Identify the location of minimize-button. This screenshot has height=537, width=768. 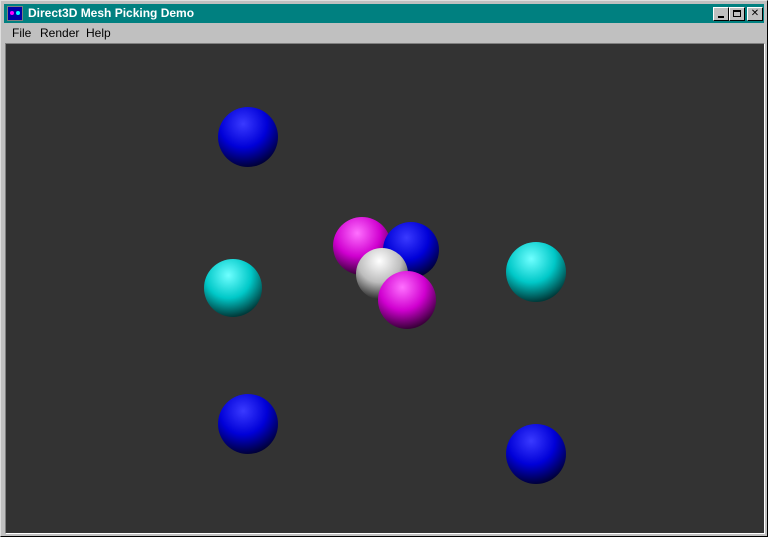
(721, 14).